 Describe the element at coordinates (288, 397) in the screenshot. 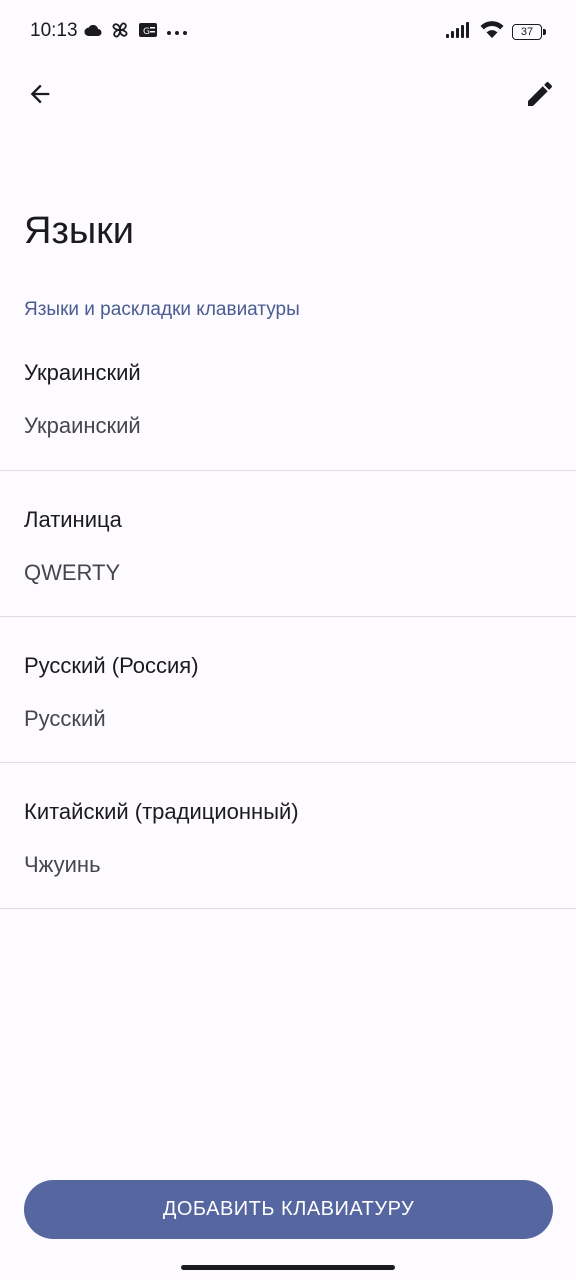

I see `list-item-ukrainian: Украинский Украинский` at that location.